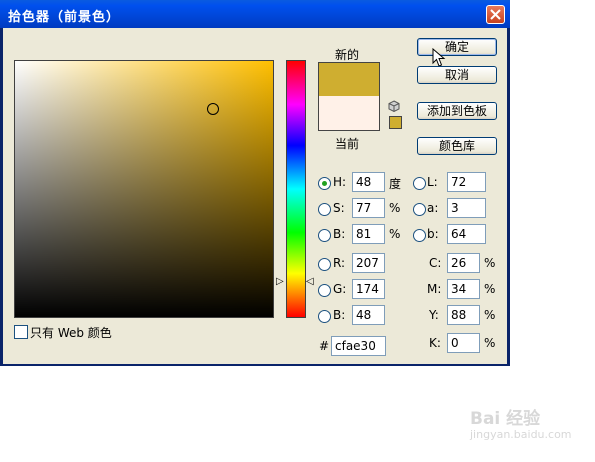 This screenshot has width=595, height=462. Describe the element at coordinates (435, 343) in the screenshot. I see `k-label: K:` at that location.